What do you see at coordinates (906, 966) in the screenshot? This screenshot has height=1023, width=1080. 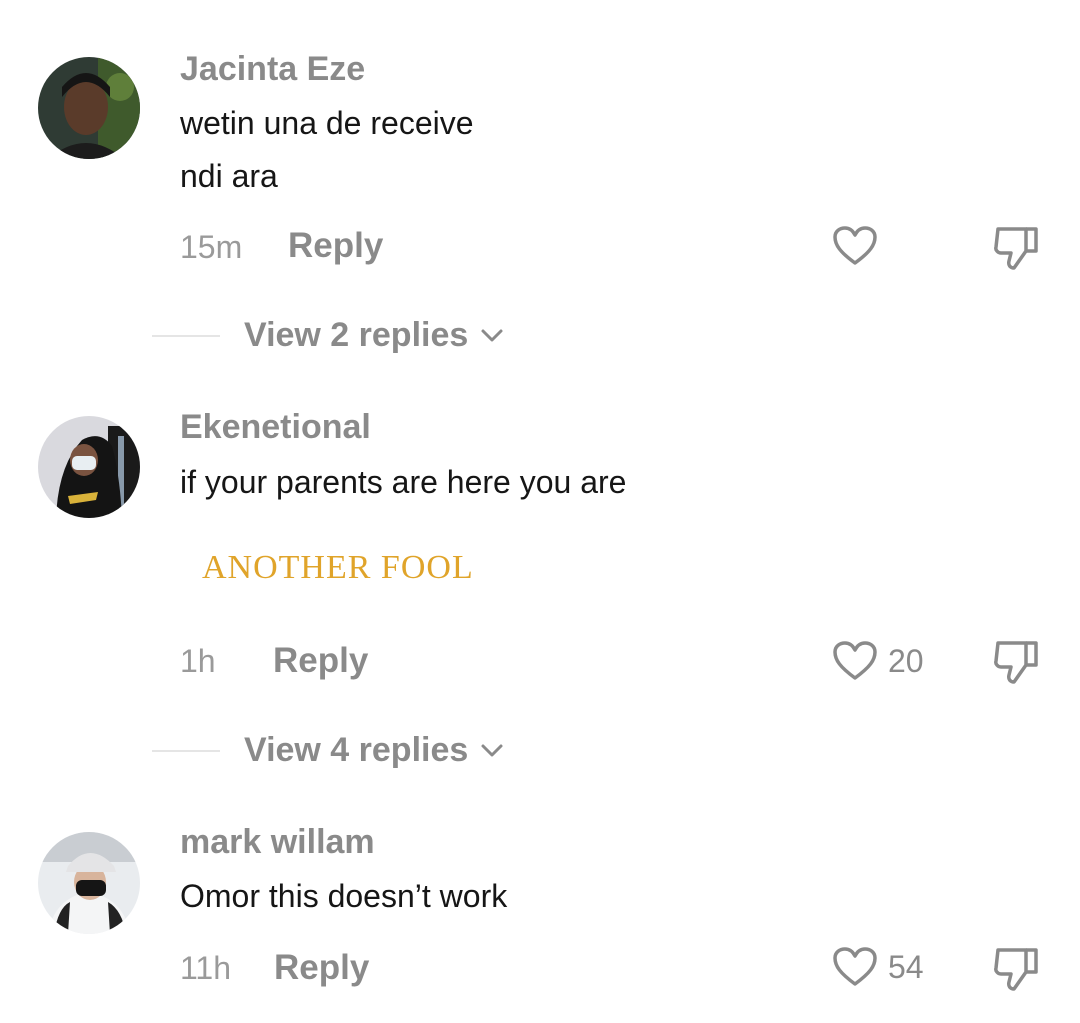 I see `like-count: 54` at bounding box center [906, 966].